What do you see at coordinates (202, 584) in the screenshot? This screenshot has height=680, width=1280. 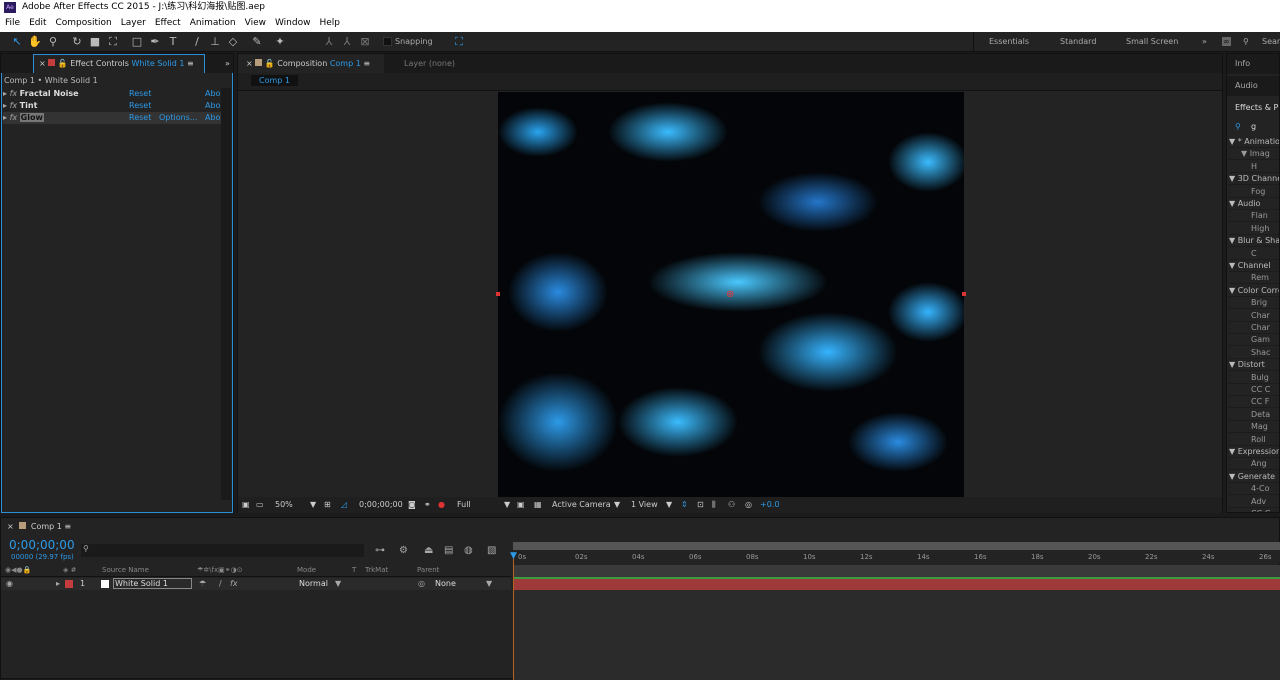 I see `shy-switch-icon: ☂` at bounding box center [202, 584].